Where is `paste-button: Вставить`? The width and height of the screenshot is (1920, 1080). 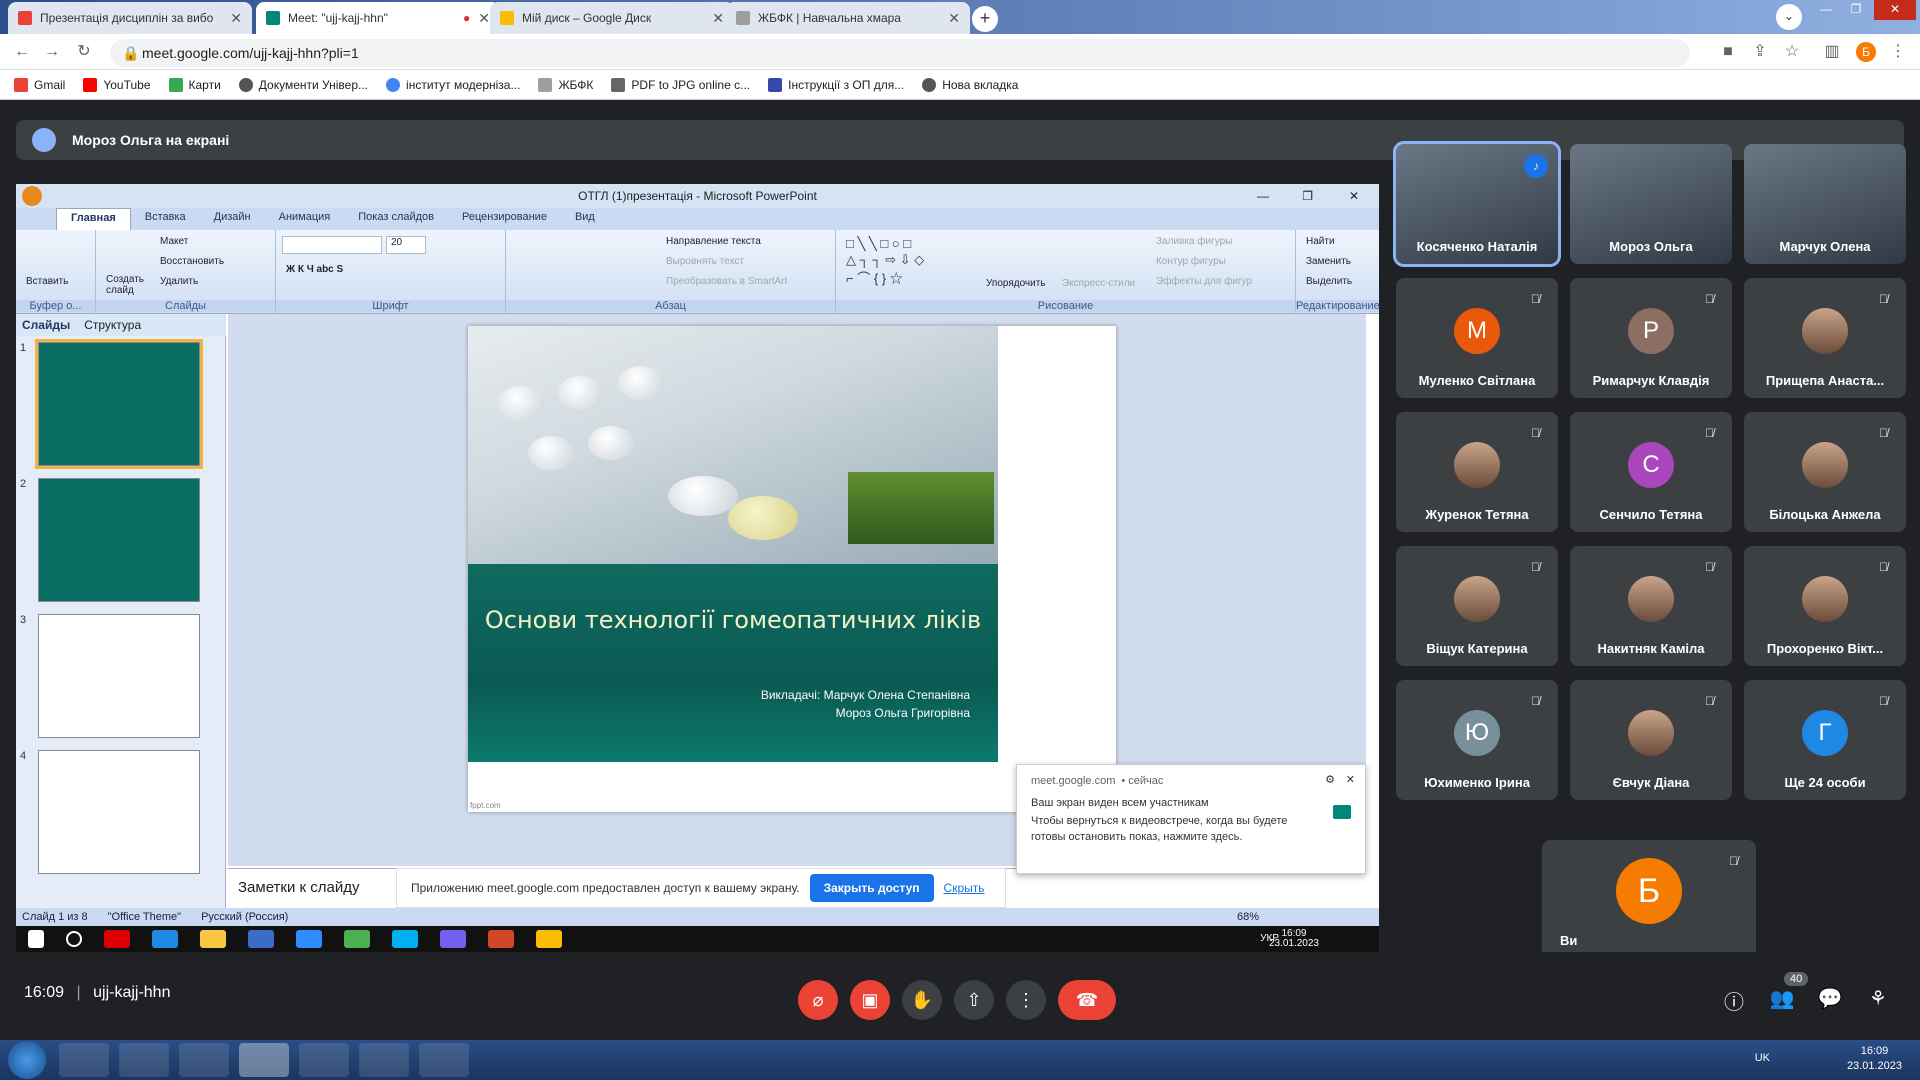 paste-button: Вставить is located at coordinates (47, 281).